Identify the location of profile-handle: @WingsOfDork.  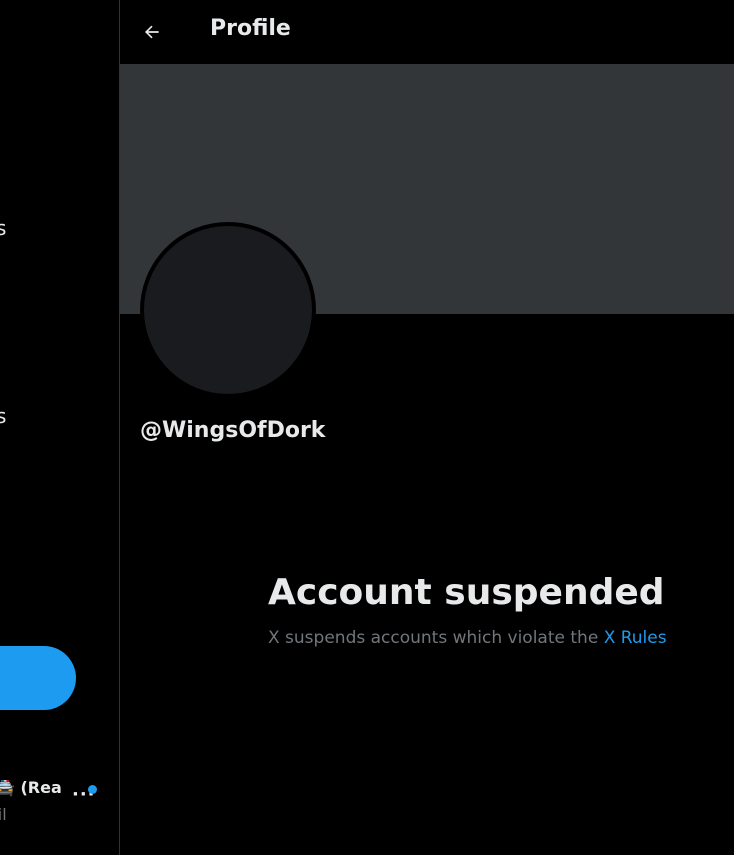
(233, 430).